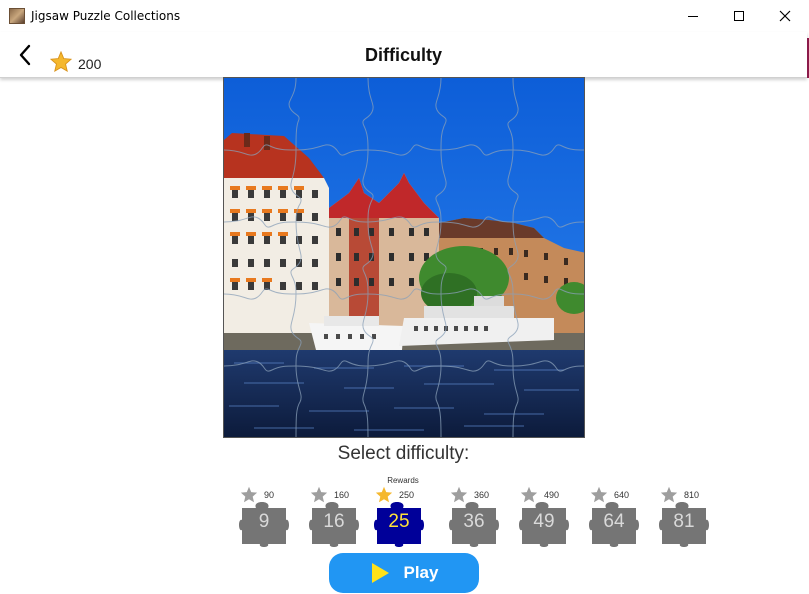  What do you see at coordinates (692, 495) in the screenshot?
I see `reward-points: 810` at bounding box center [692, 495].